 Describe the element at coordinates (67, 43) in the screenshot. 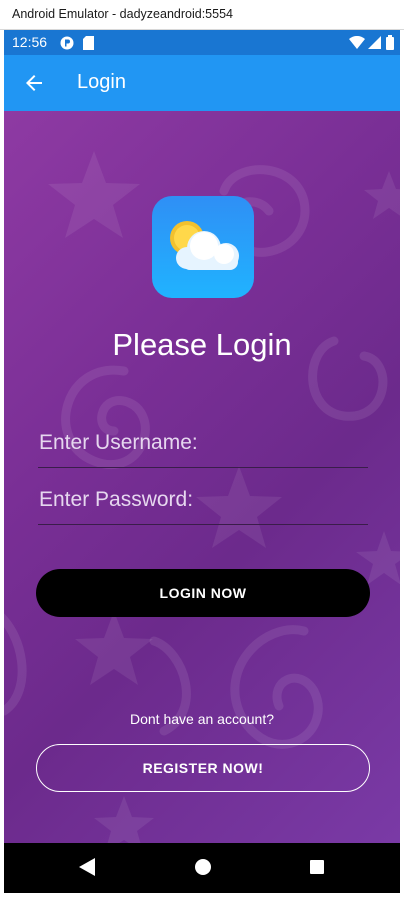

I see `notification-app-icon` at that location.